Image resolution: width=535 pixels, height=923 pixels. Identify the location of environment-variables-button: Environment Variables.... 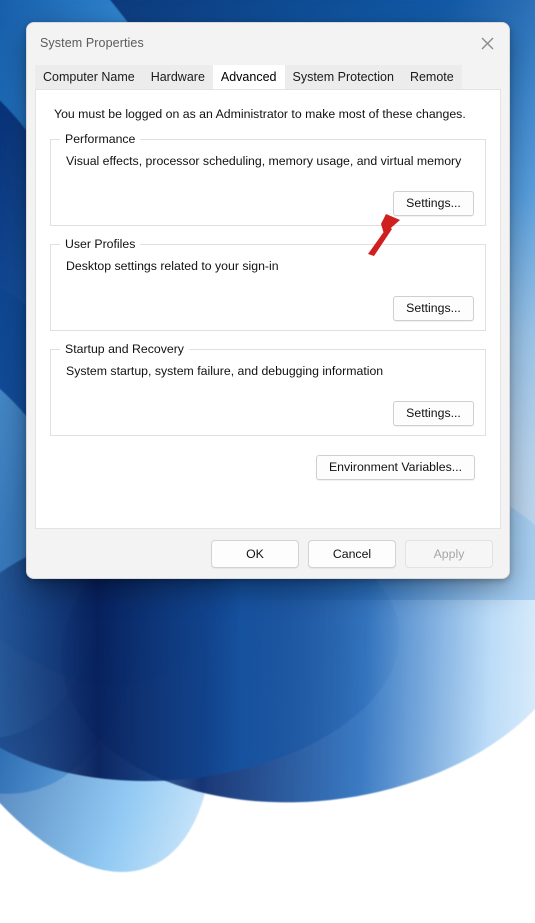
(395, 467).